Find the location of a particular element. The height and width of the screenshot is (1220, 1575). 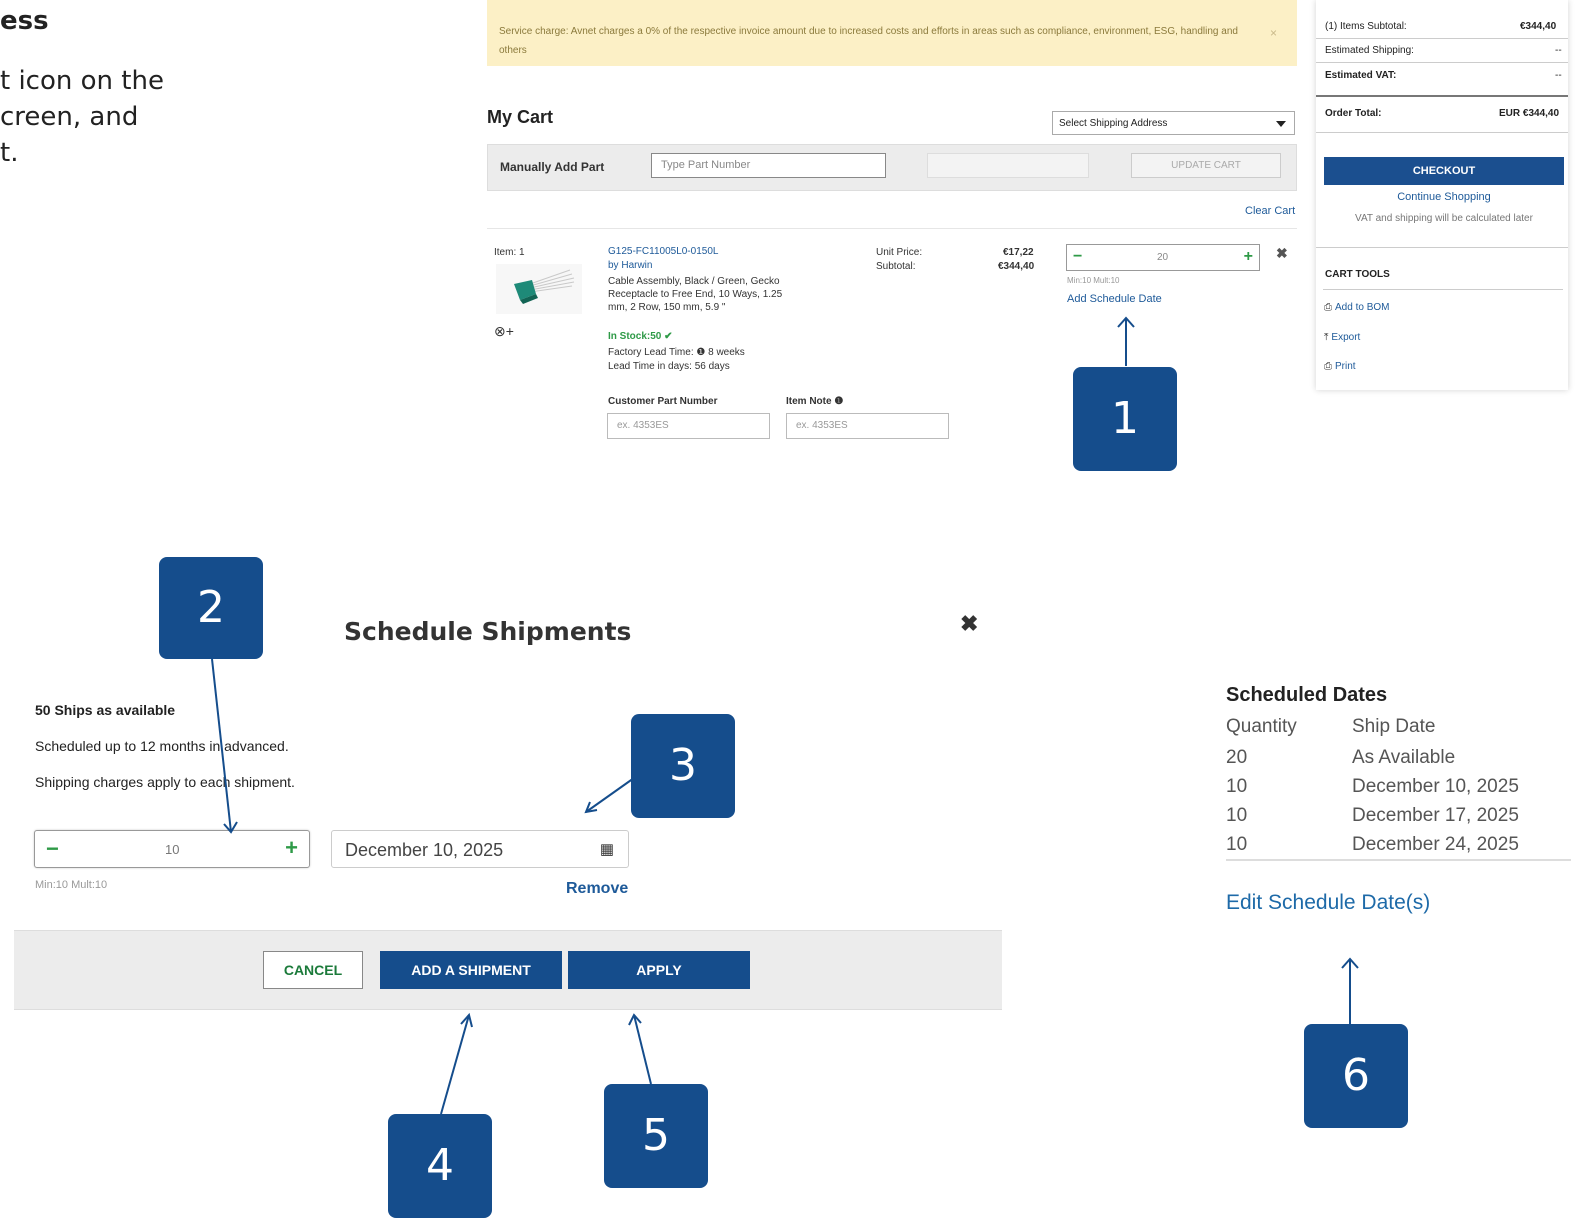

table-row-date: December 17, 2025 is located at coordinates (1435, 815).